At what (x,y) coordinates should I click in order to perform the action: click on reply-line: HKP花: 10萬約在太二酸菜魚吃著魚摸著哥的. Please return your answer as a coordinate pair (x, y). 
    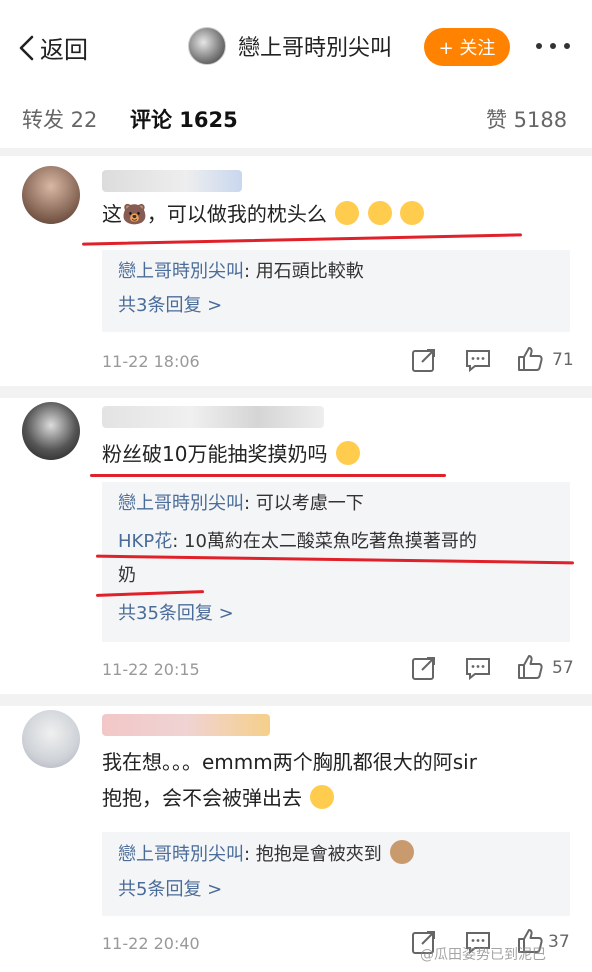
    Looking at the image, I should click on (297, 541).